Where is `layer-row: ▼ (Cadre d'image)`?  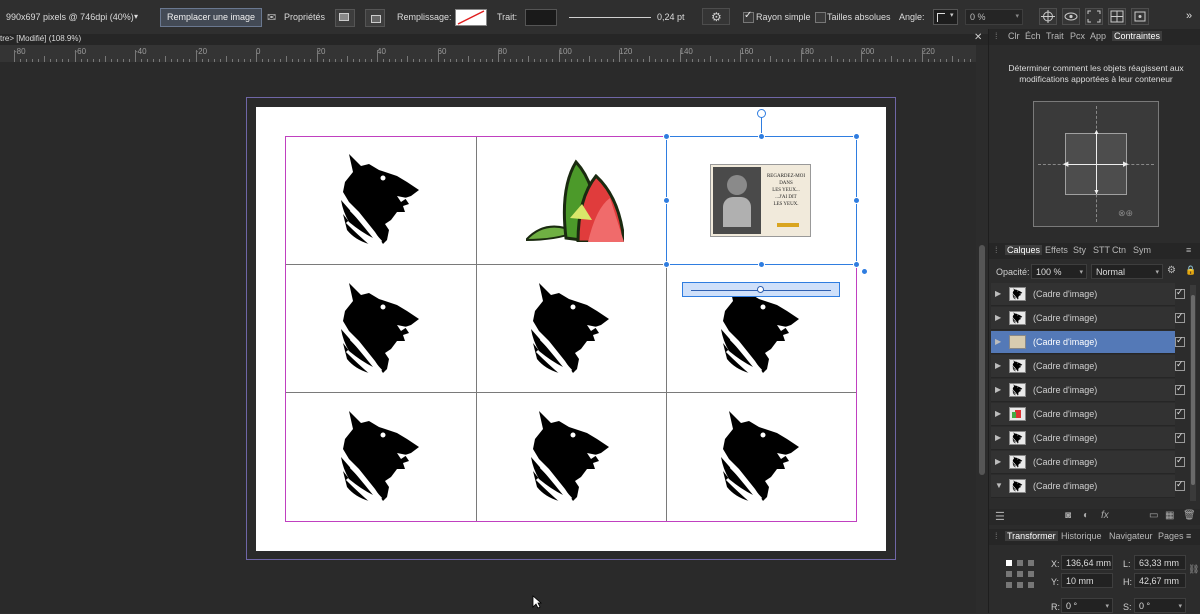 layer-row: ▼ (Cadre d'image) is located at coordinates (1088, 486).